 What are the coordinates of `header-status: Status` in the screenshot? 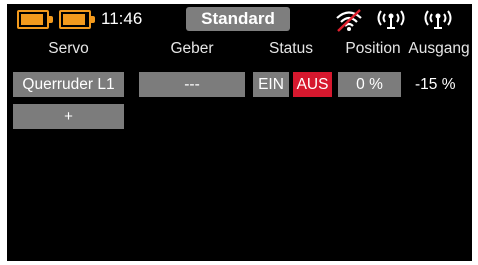 It's located at (291, 48).